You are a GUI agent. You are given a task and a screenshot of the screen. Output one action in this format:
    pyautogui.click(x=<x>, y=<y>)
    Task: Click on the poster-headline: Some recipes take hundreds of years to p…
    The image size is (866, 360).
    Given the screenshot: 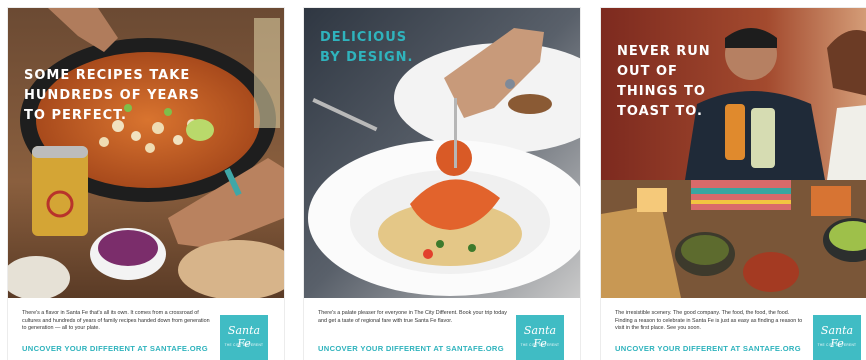 What is the action you would take?
    pyautogui.click(x=112, y=95)
    